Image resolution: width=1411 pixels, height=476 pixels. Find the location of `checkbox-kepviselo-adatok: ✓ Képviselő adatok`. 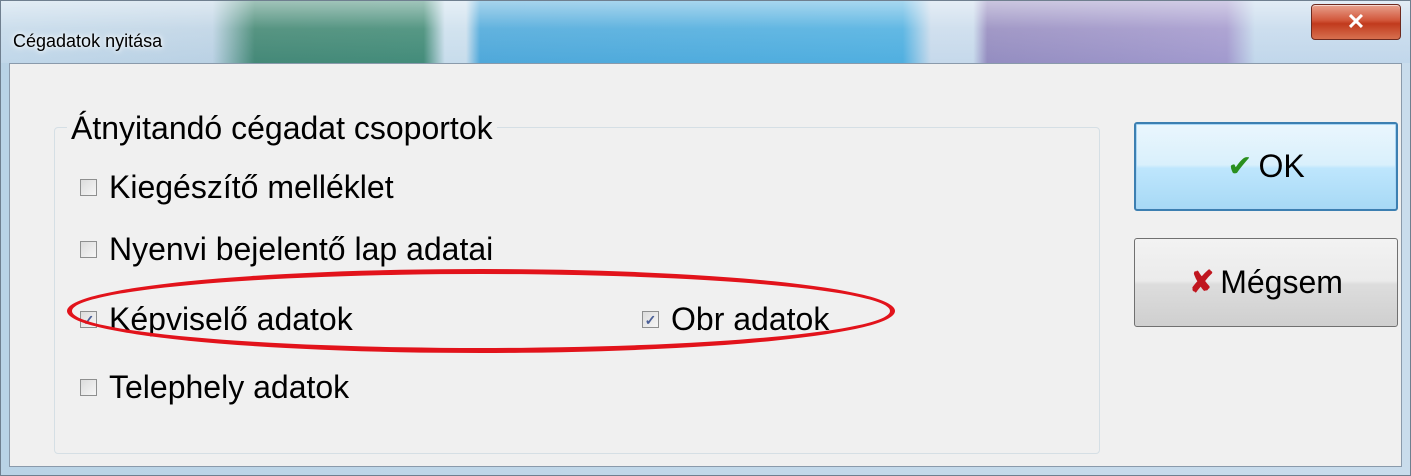

checkbox-kepviselo-adatok: ✓ Képviselő adatok is located at coordinates (216, 319).